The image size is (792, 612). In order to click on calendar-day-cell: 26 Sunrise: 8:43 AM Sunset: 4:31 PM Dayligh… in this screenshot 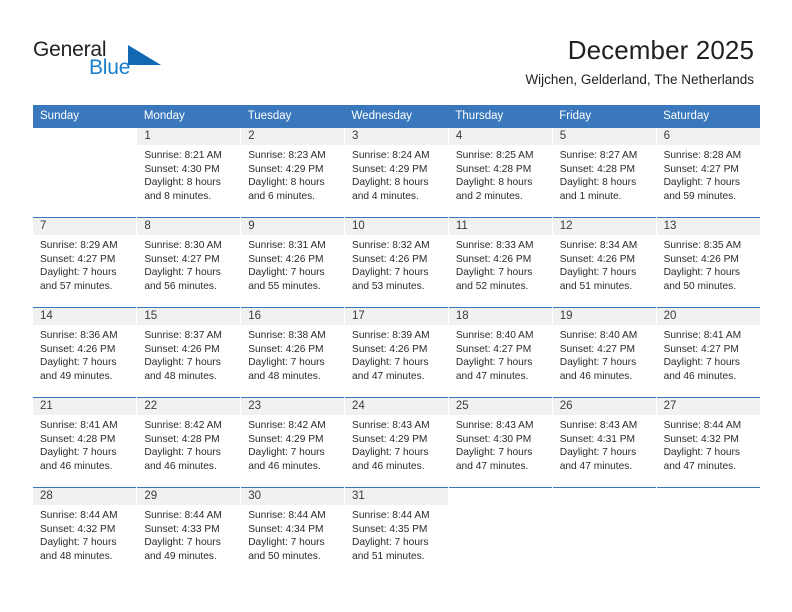, I will do `click(604, 442)`.